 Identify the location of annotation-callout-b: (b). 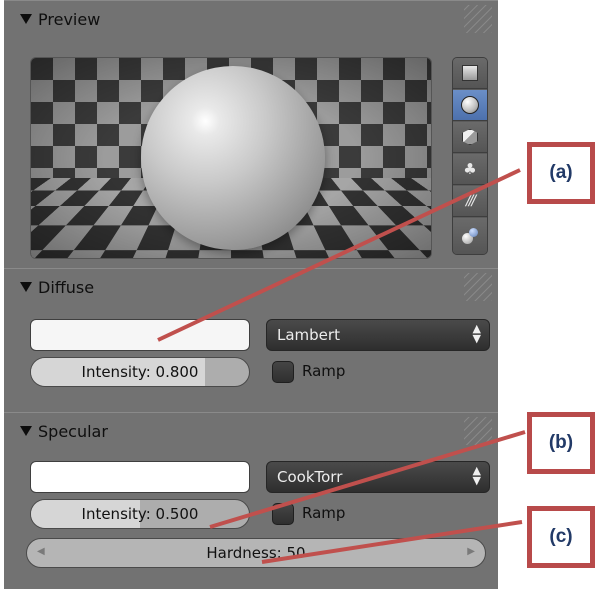
(561, 443).